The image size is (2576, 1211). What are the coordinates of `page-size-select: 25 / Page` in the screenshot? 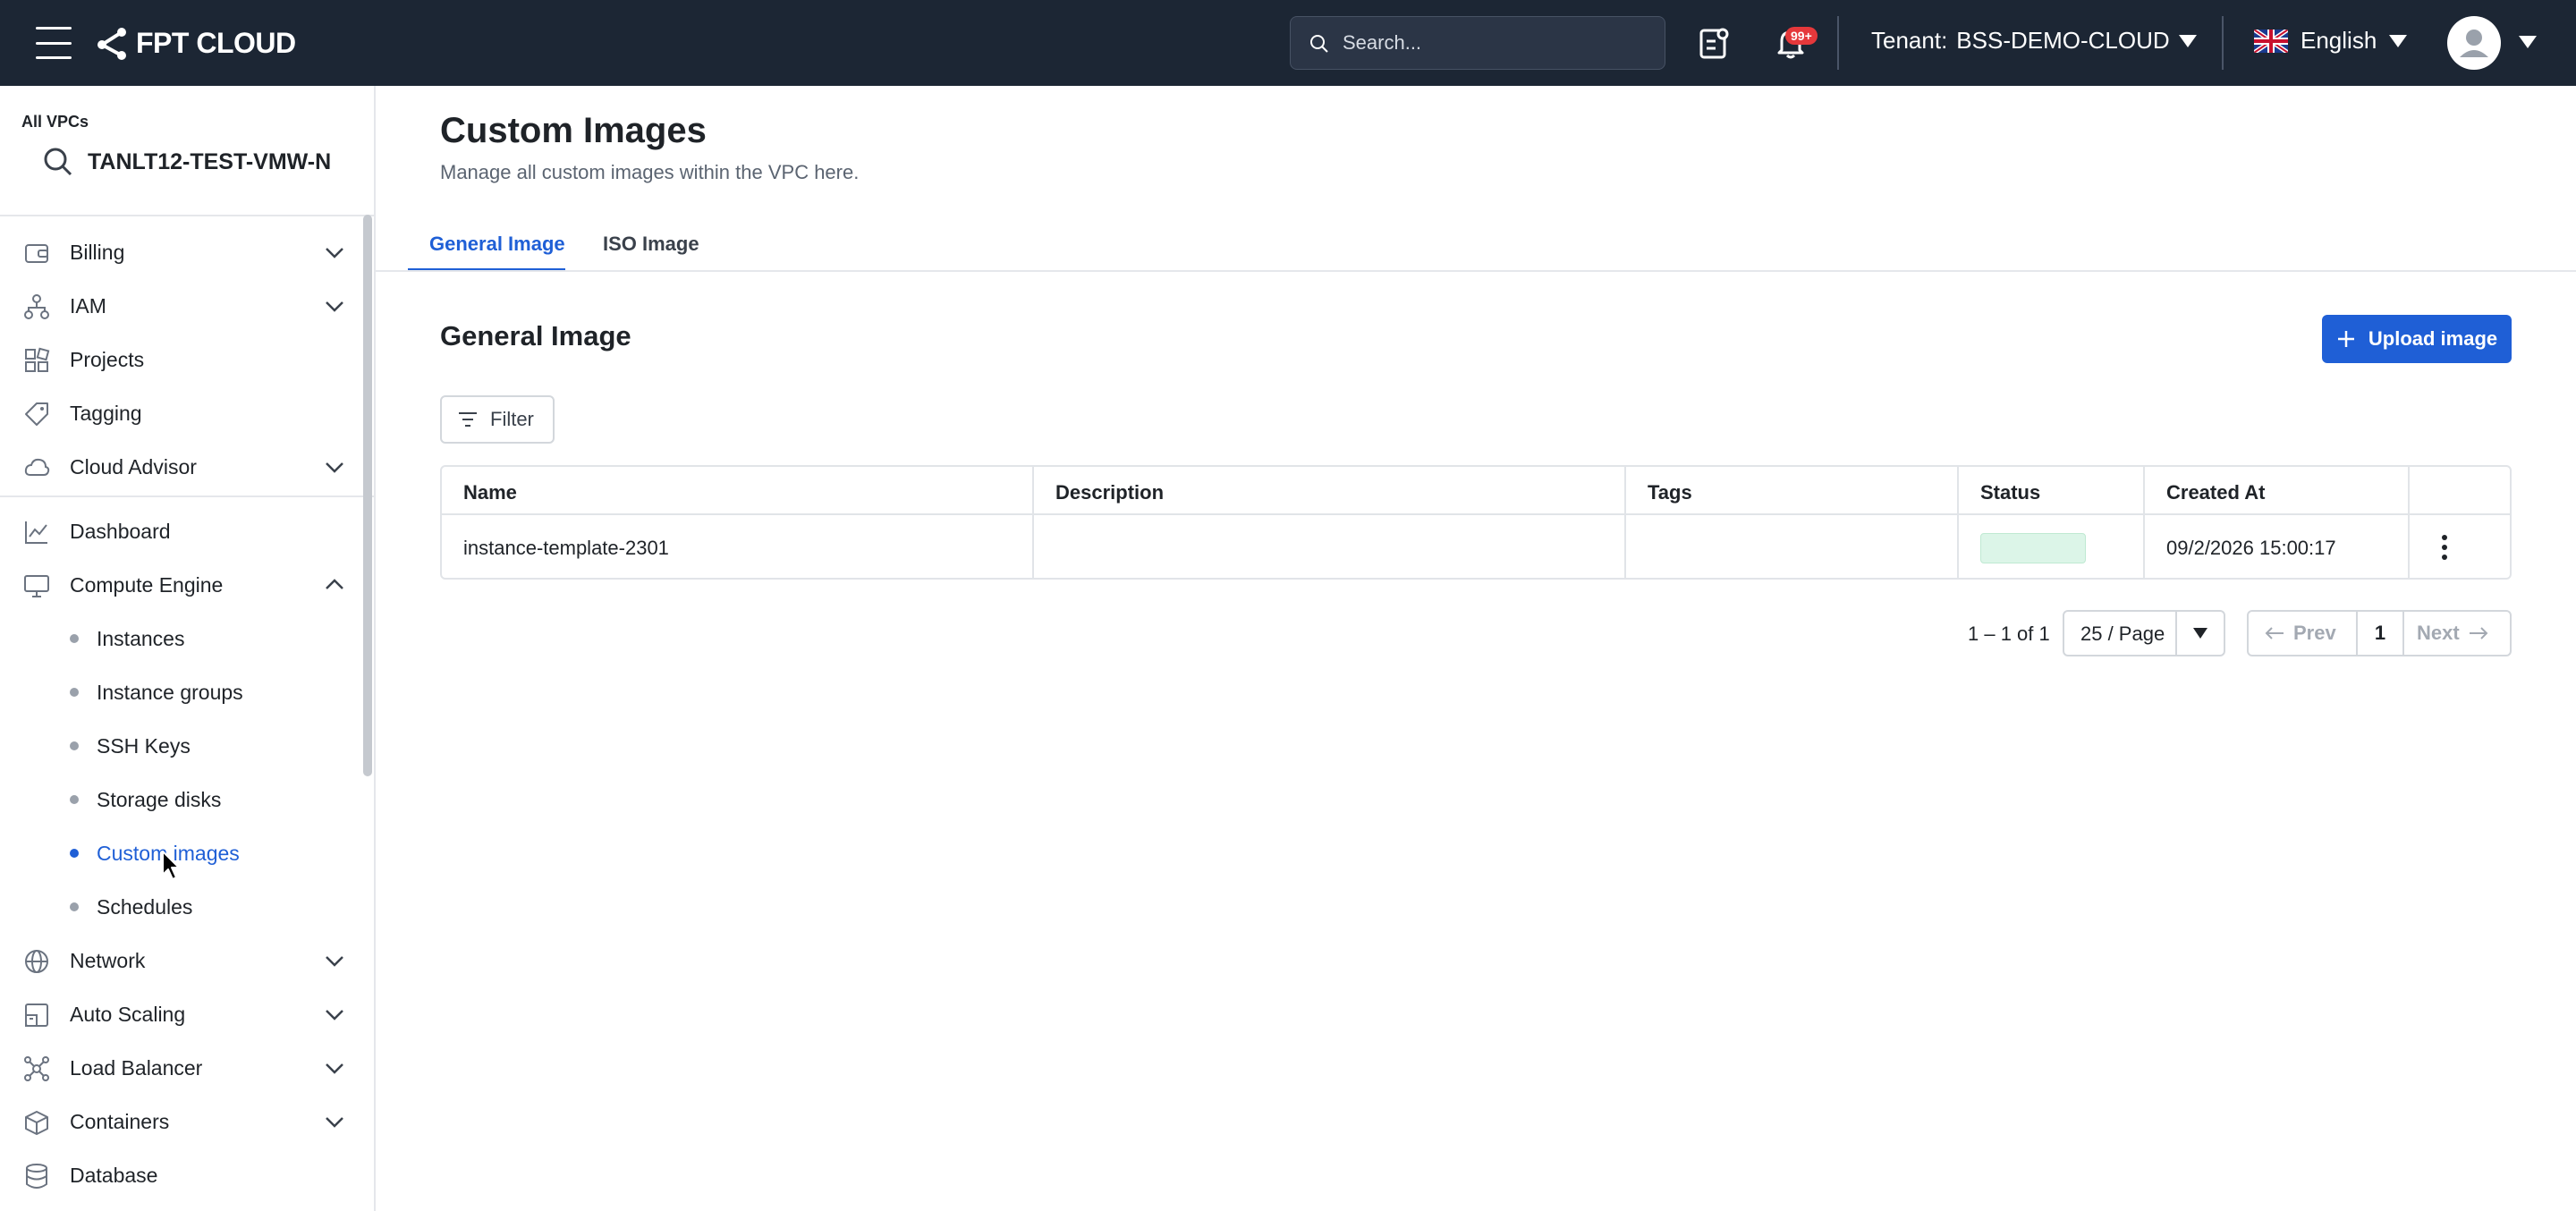 It's located at (2144, 633).